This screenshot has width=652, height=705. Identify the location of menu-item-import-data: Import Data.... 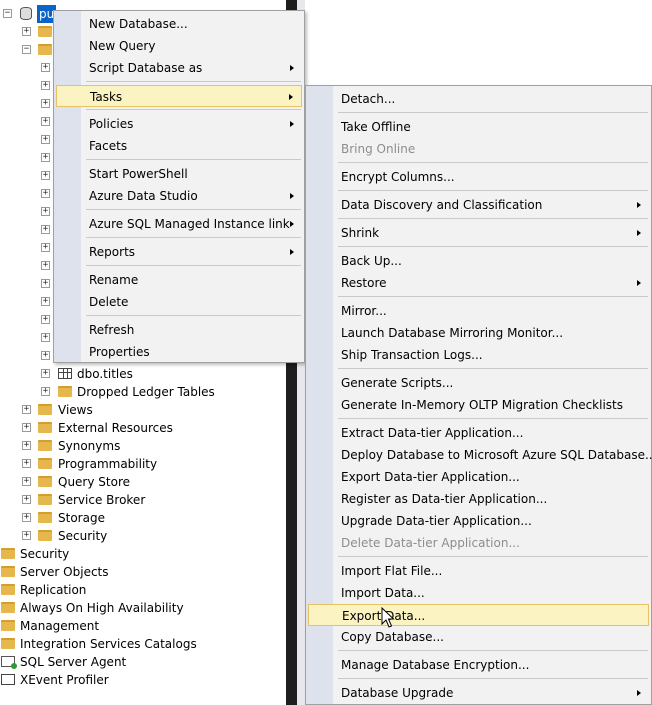
(478, 593).